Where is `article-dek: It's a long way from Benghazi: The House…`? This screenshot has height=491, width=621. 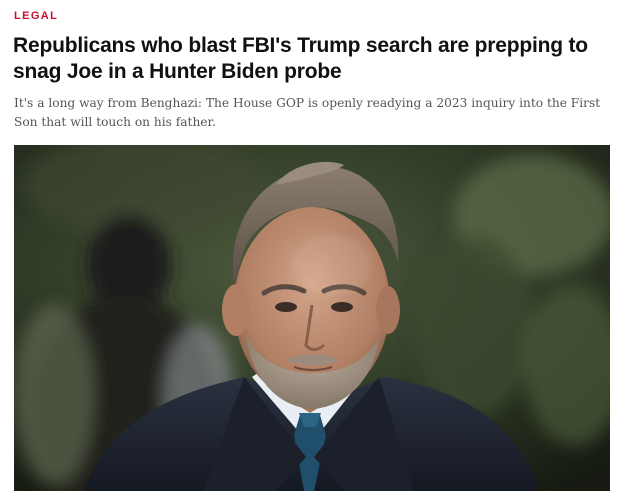
article-dek: It's a long way from Benghazi: The House… is located at coordinates (307, 112).